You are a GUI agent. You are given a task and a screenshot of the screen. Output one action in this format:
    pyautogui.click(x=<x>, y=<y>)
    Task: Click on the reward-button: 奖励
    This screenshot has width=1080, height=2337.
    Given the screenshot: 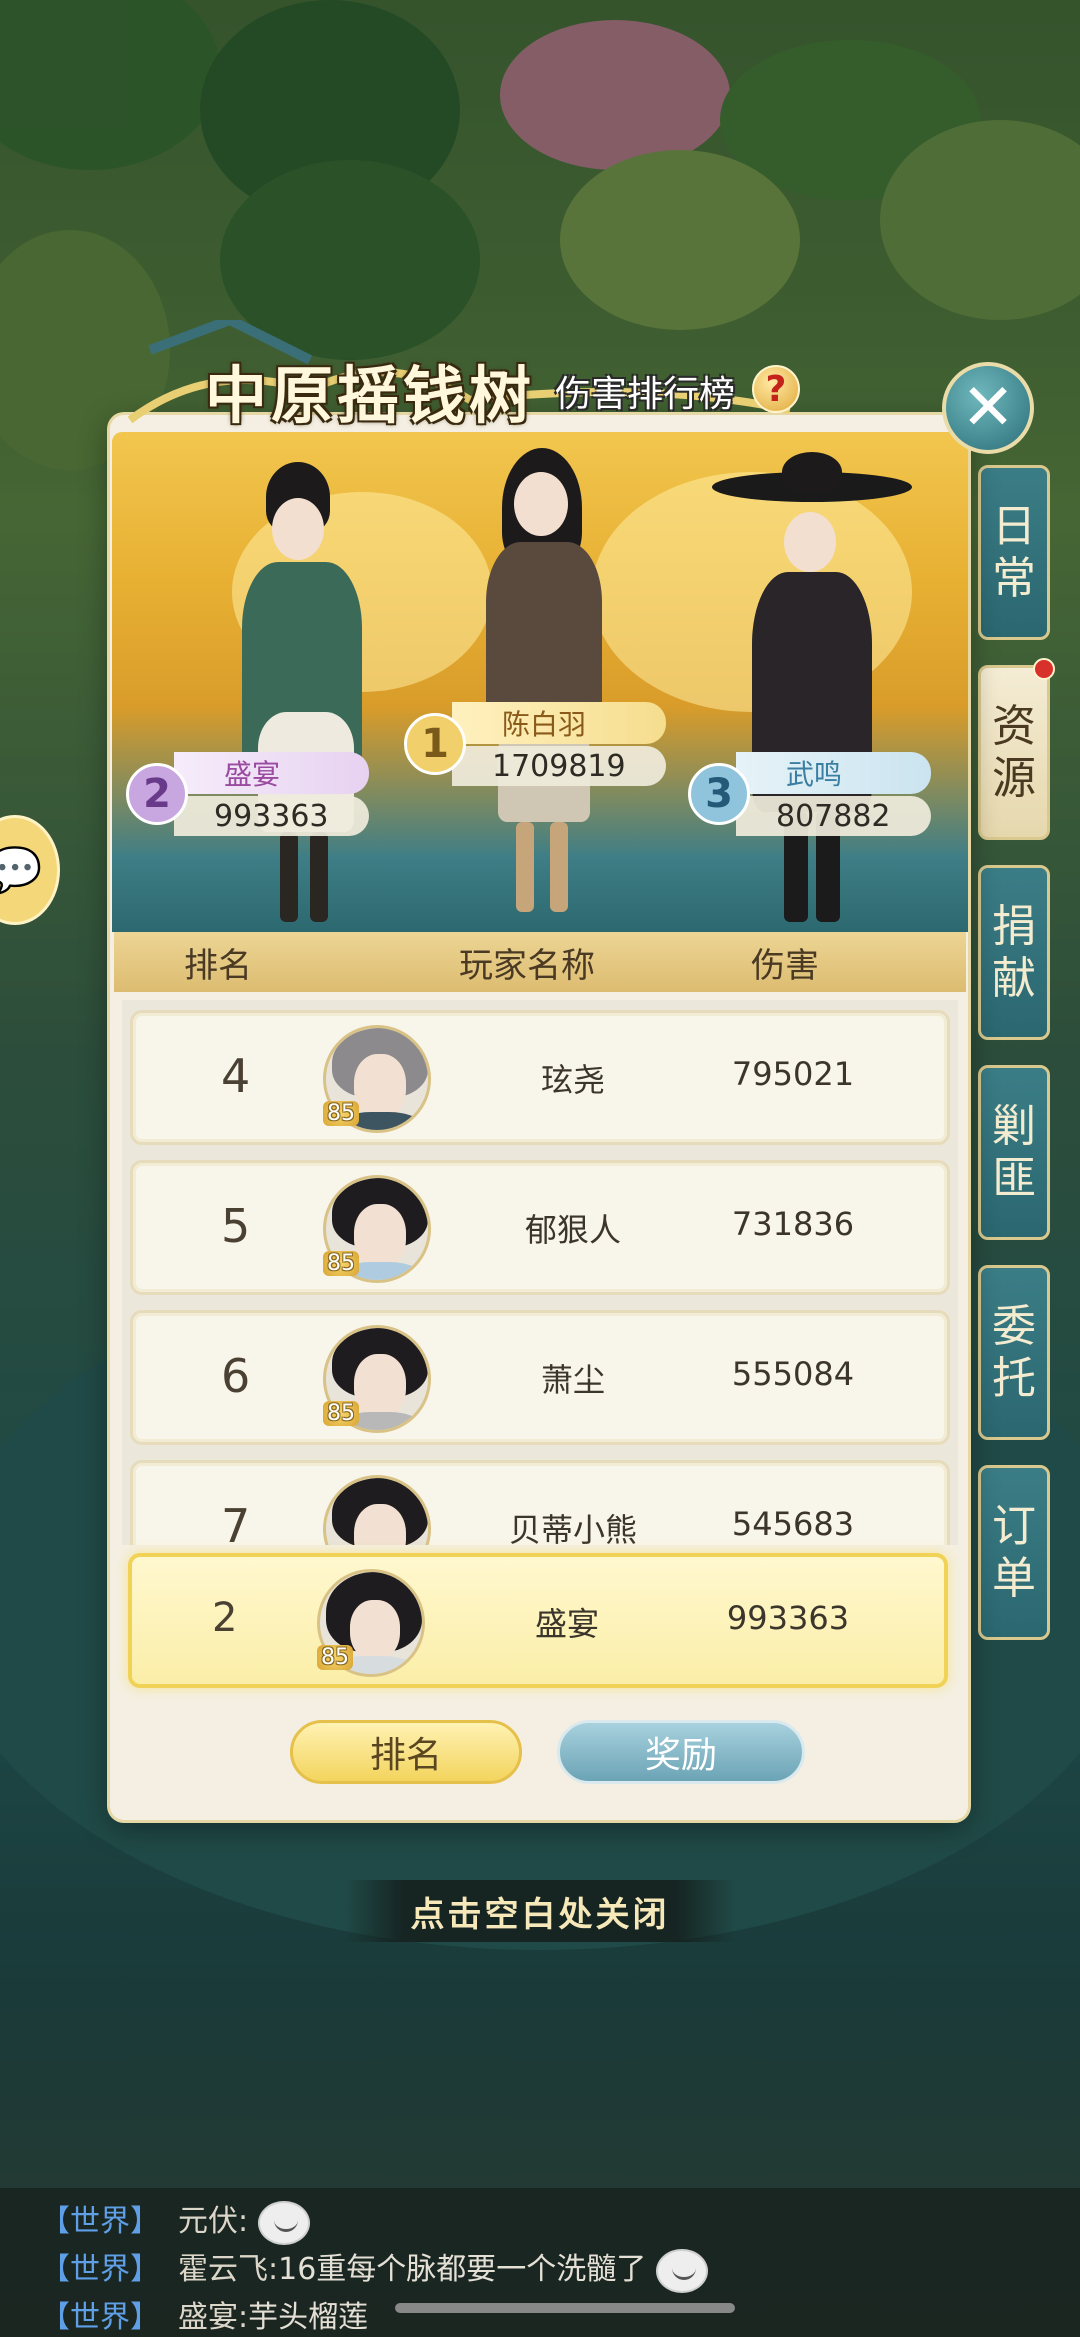 What is the action you would take?
    pyautogui.click(x=681, y=1752)
    